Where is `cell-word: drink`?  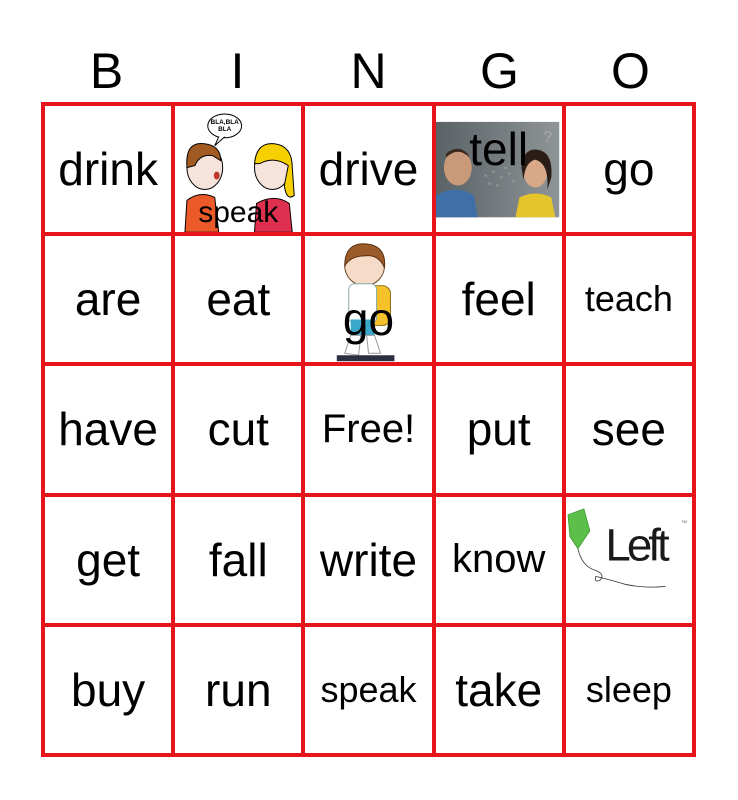 cell-word: drink is located at coordinates (108, 169).